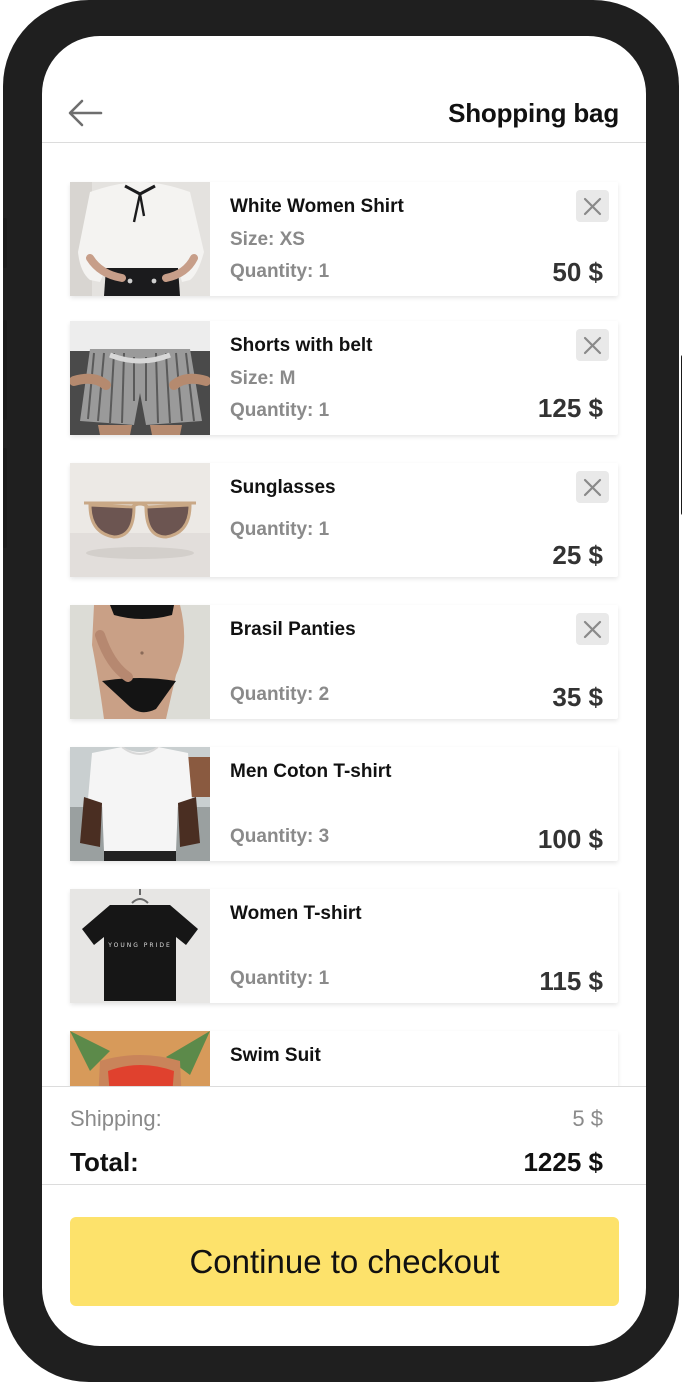 The image size is (682, 1382). I want to click on item-name: Women T-shirt, so click(296, 913).